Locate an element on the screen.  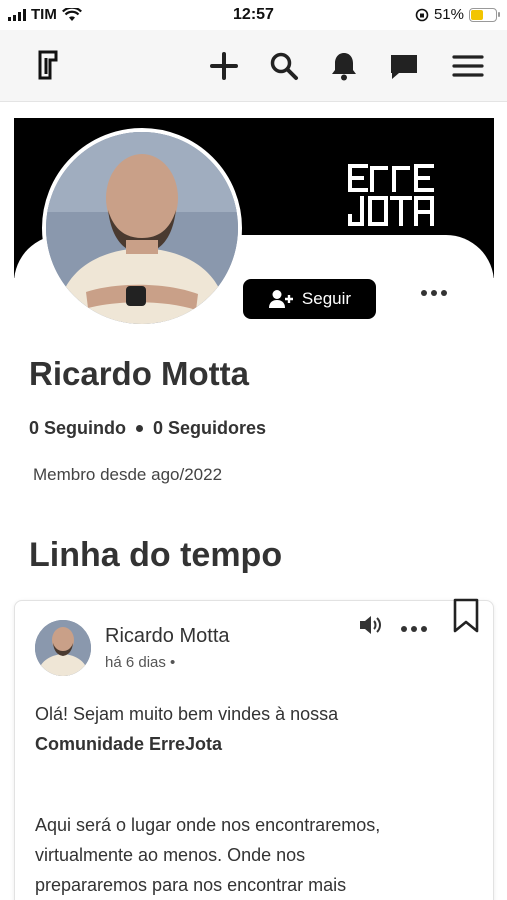
orientation-lock-icon is located at coordinates (422, 14).